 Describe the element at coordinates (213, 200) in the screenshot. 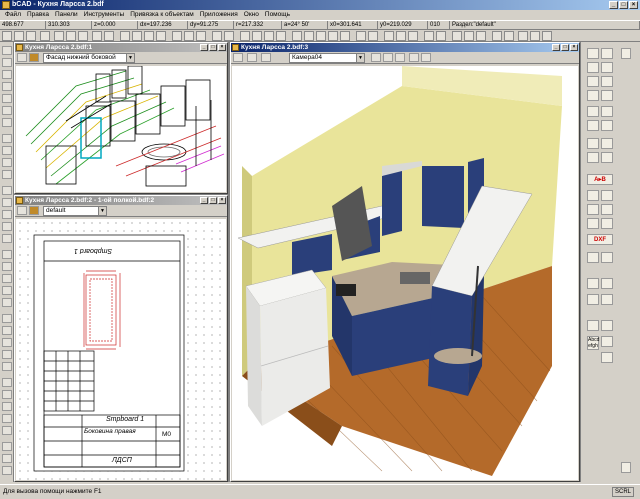

I see `view-2-maximize-button: □` at that location.